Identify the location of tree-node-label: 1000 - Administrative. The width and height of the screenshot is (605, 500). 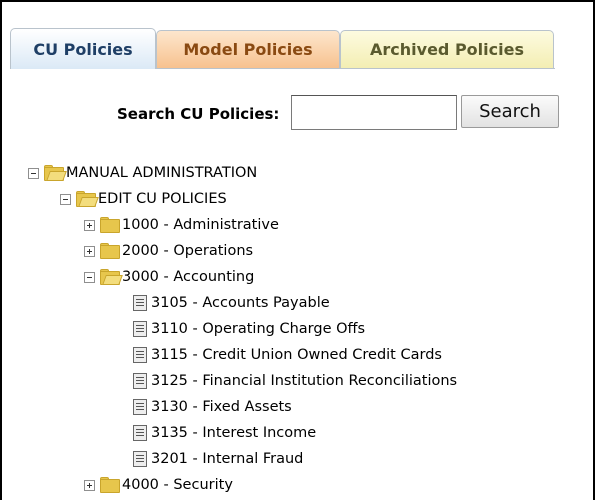
(200, 225).